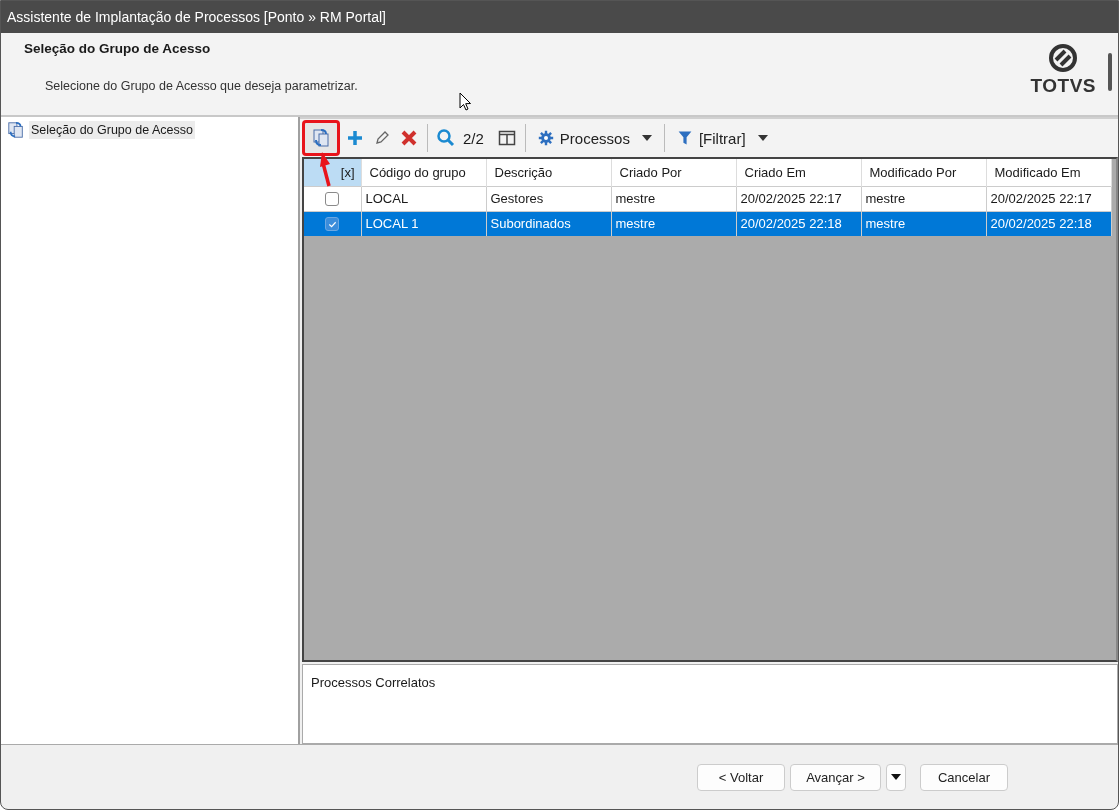 Image resolution: width=1119 pixels, height=810 pixels. Describe the element at coordinates (741, 777) in the screenshot. I see `back-button: < Voltar` at that location.